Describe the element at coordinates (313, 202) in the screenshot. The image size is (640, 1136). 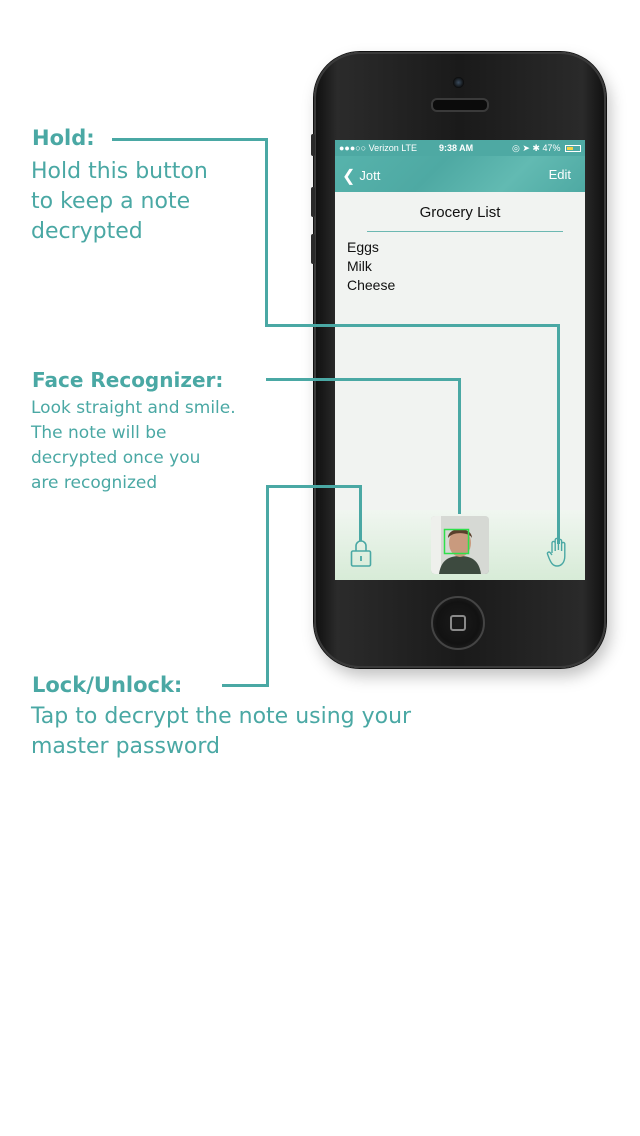
I see `volume-up-button` at that location.